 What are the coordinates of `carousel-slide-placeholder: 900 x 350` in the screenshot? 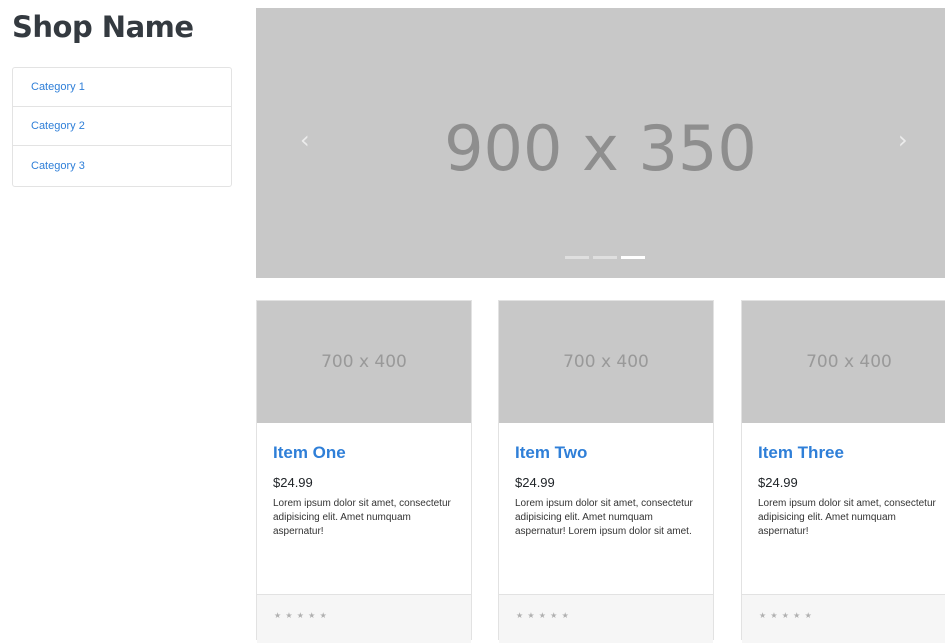 It's located at (600, 148).